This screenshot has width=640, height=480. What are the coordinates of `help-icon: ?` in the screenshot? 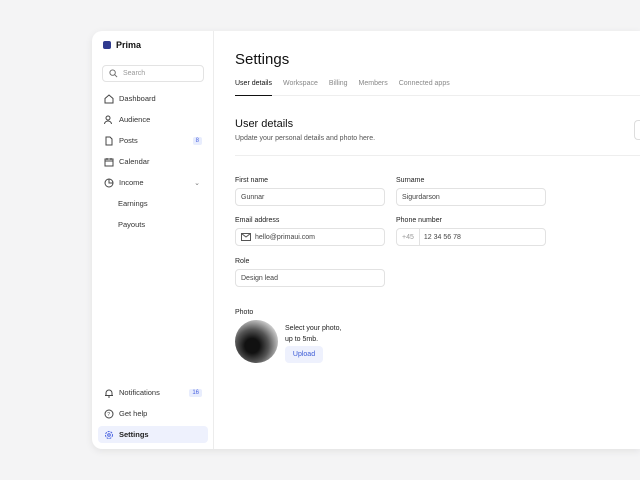 It's located at (109, 413).